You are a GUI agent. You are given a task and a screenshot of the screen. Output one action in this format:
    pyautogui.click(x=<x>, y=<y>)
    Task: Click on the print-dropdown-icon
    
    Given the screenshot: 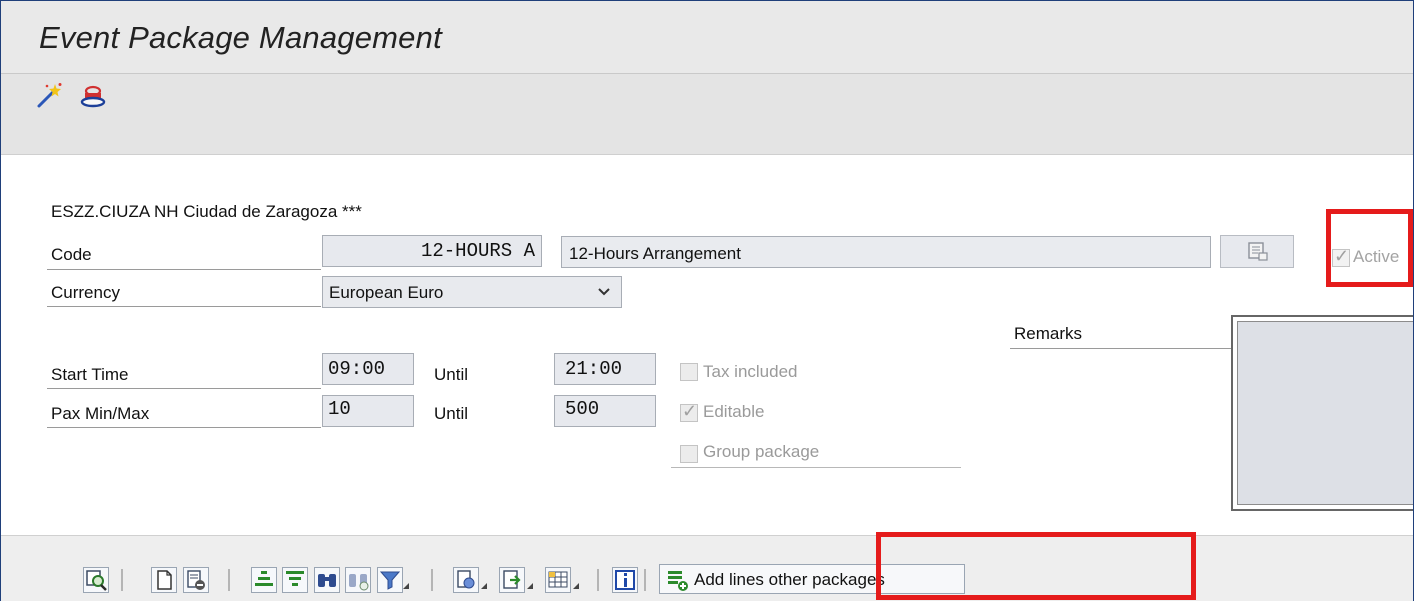 What is the action you would take?
    pyautogui.click(x=484, y=586)
    